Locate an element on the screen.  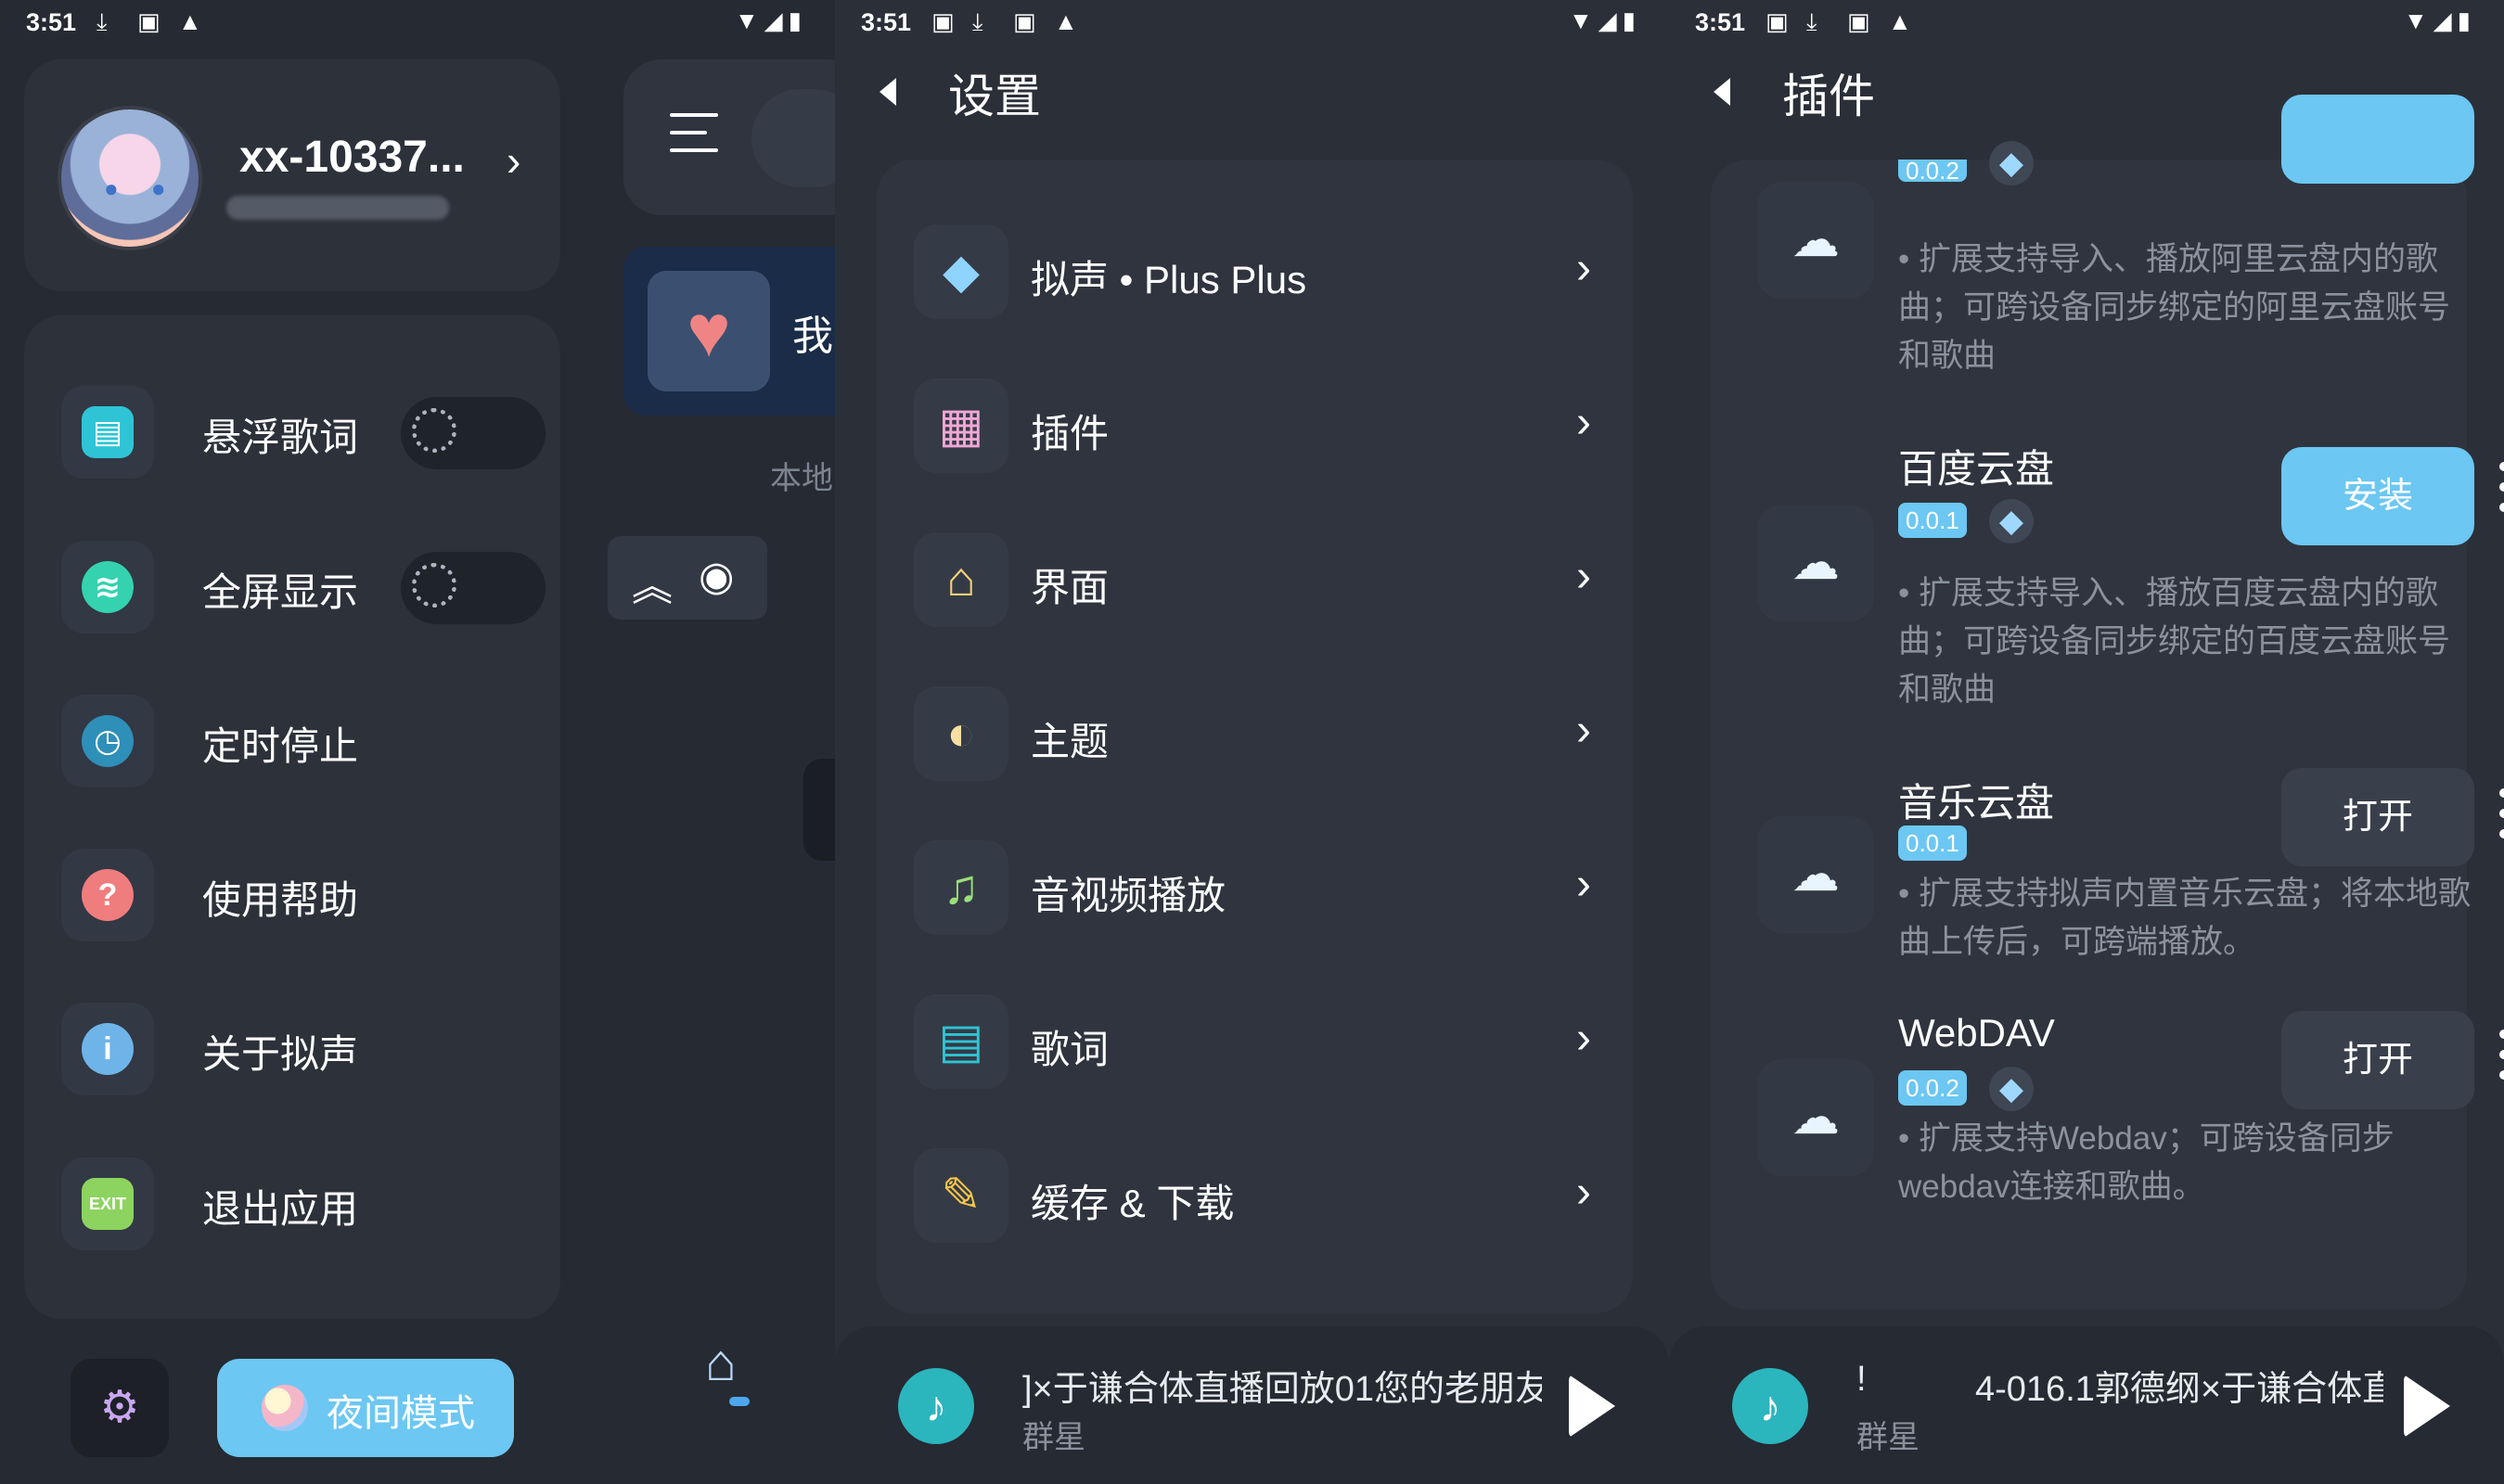
mini-player: ♪ ! 4-016.1郭德纲×于谦合体直 群星 is located at coordinates (2086, 1405).